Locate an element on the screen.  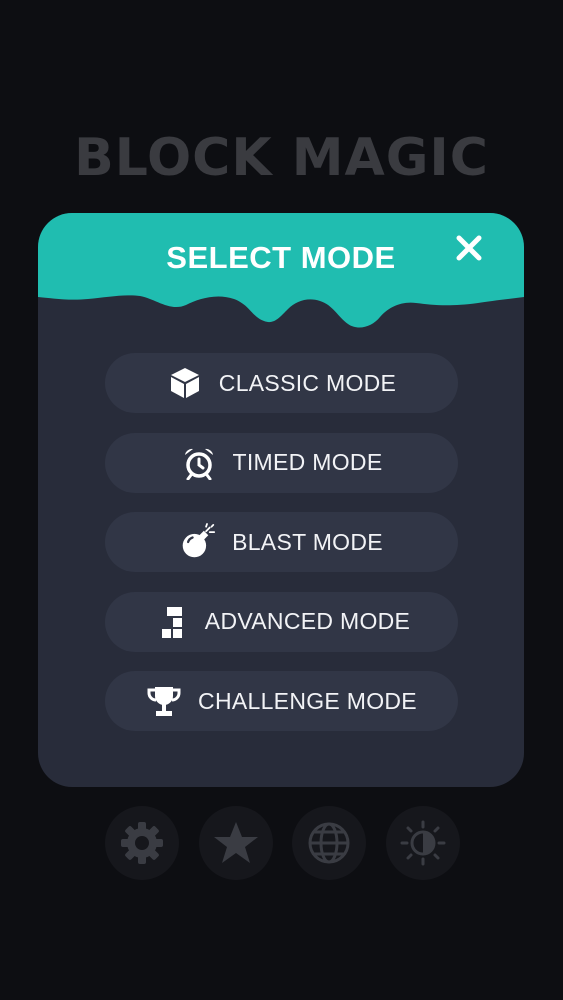
alarm-clock-icon is located at coordinates (199, 463).